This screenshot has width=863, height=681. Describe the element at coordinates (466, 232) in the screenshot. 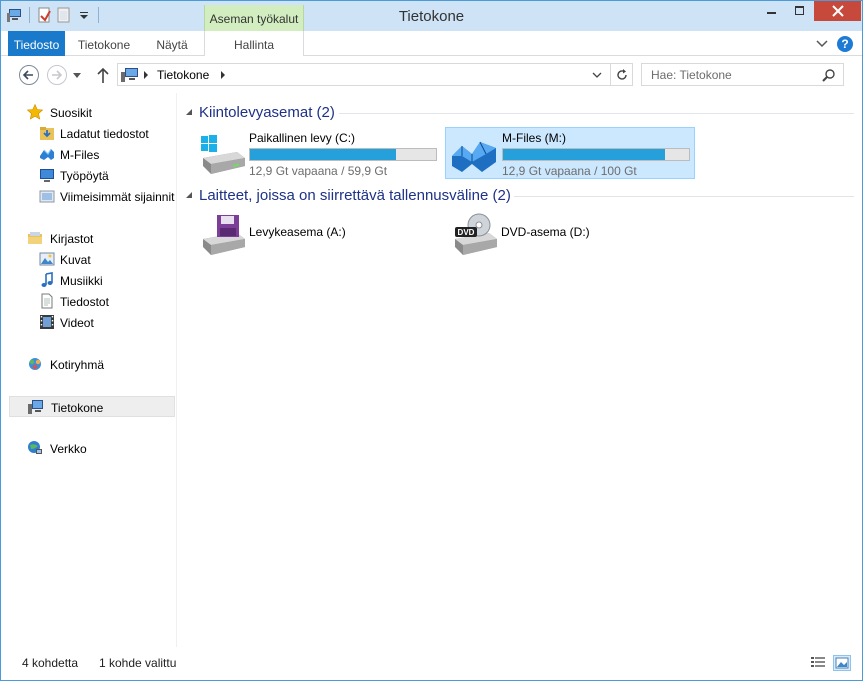

I see `dvd-badge: DVD` at that location.